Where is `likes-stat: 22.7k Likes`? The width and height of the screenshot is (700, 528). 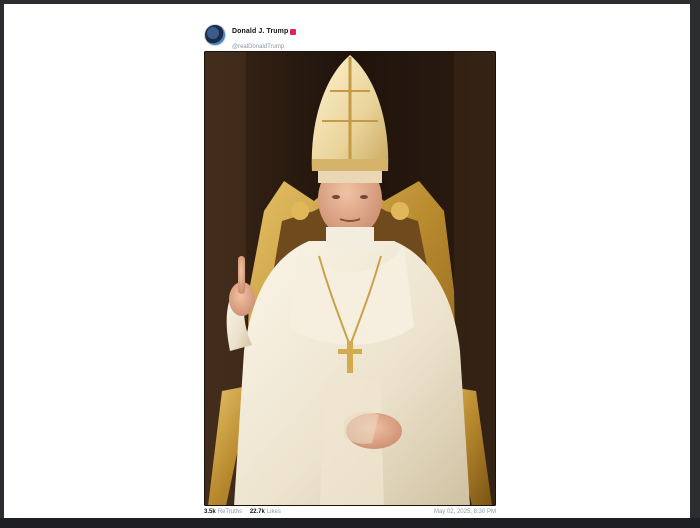 likes-stat: 22.7k Likes is located at coordinates (265, 512).